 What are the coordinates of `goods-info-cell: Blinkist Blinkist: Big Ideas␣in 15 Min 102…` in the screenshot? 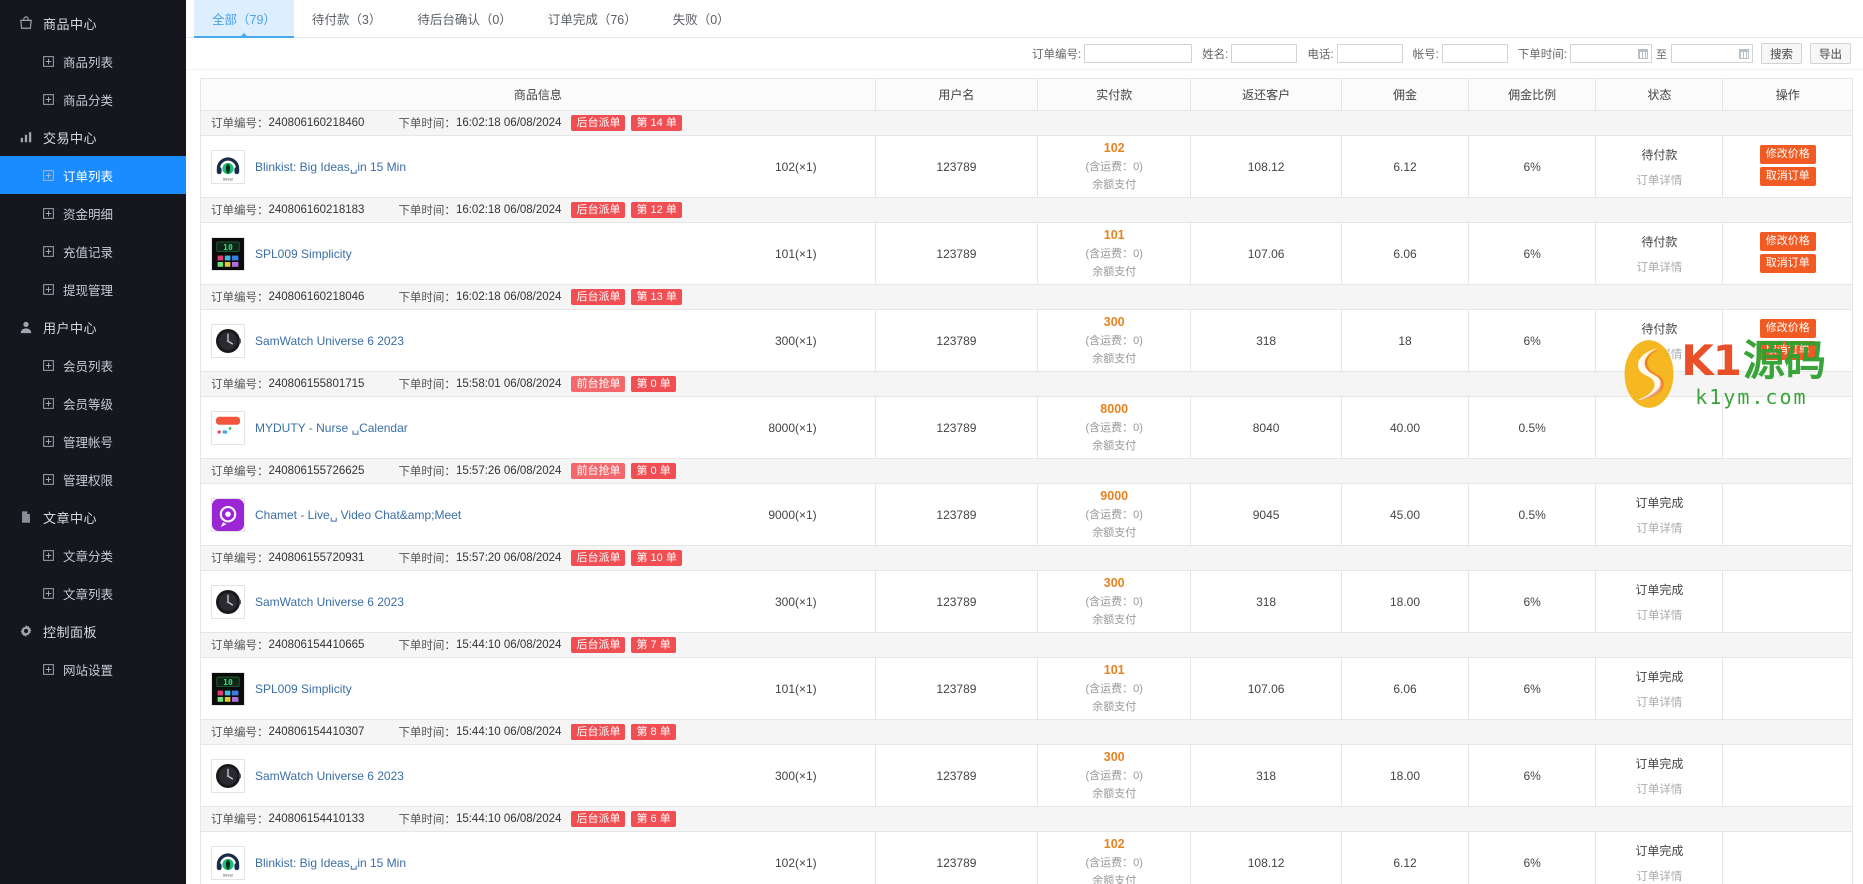 It's located at (538, 857).